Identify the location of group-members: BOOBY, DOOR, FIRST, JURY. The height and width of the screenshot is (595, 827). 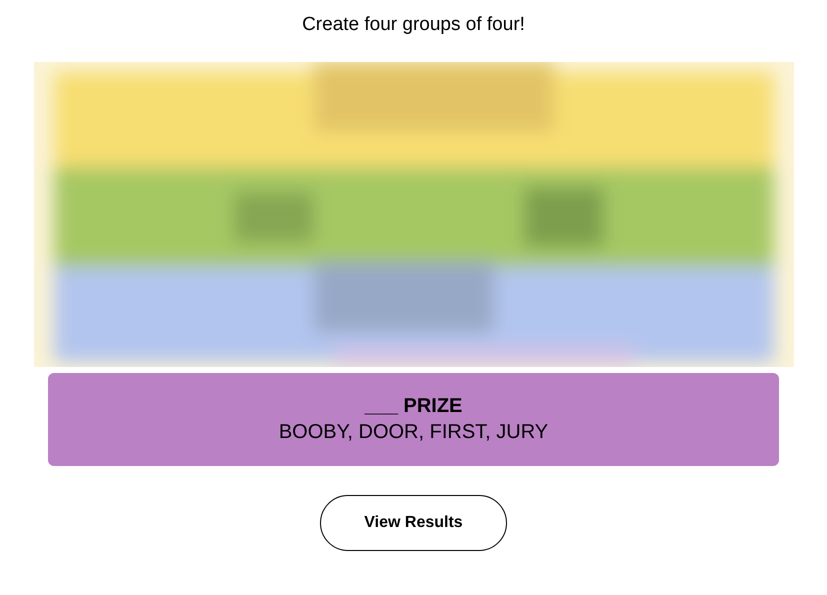
(413, 432).